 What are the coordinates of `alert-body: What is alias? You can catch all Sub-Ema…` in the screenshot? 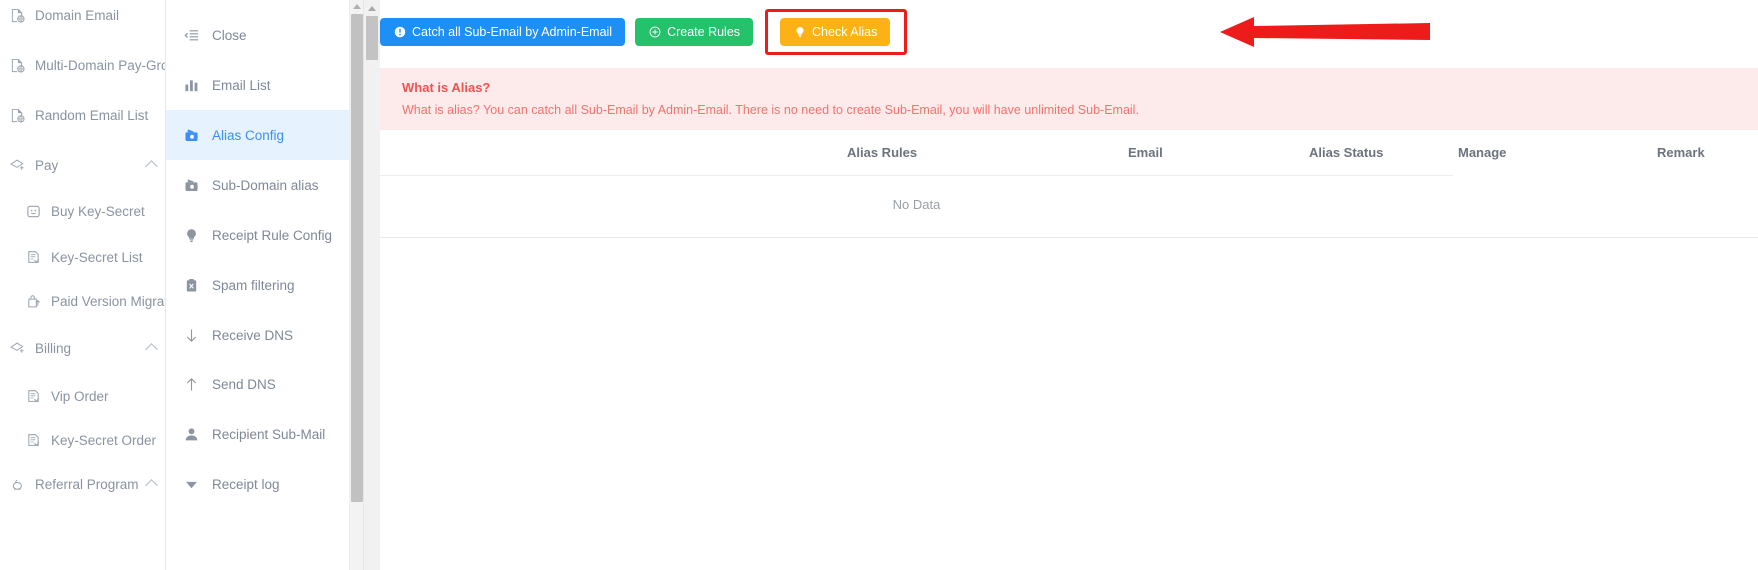 It's located at (770, 110).